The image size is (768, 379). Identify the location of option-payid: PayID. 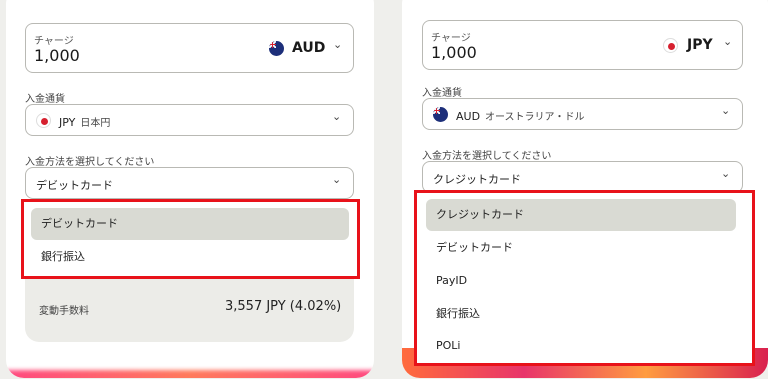
(581, 281).